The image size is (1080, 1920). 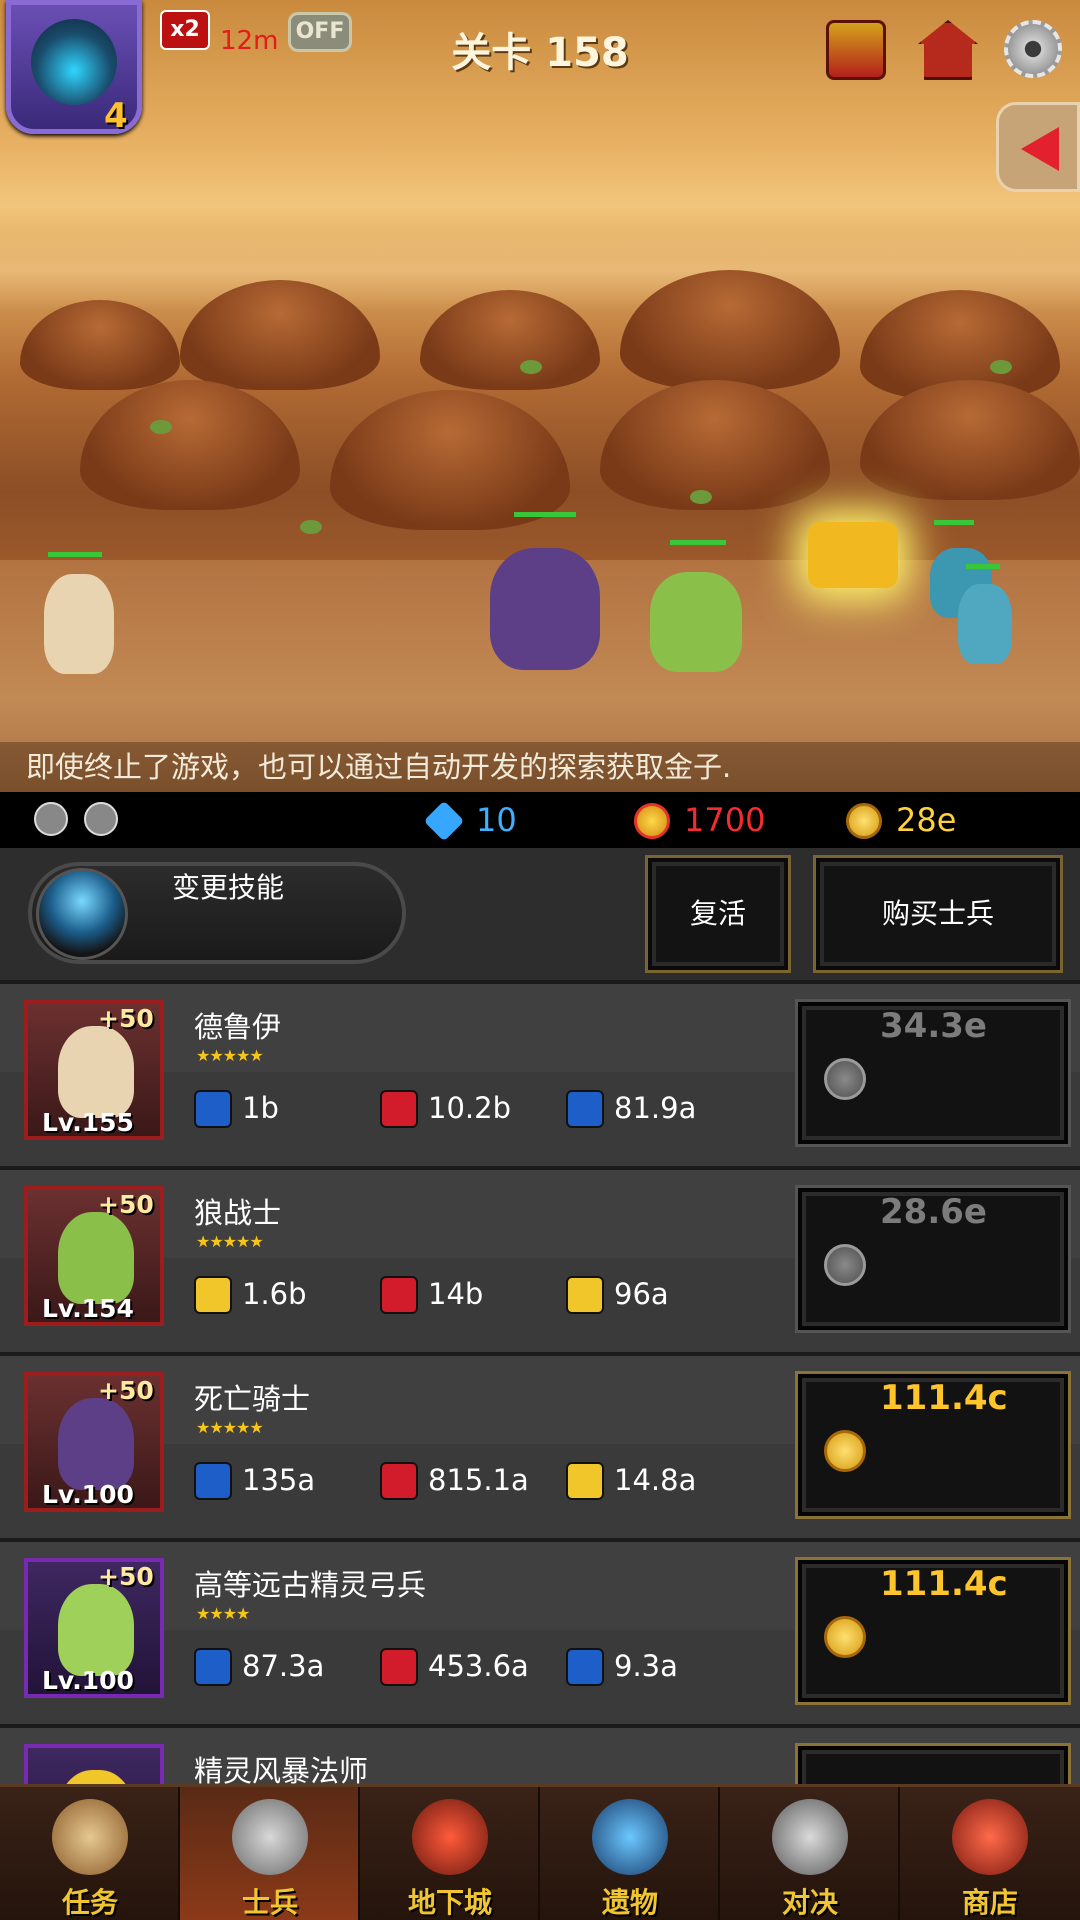 I want to click on medal-count: 1700, so click(x=725, y=820).